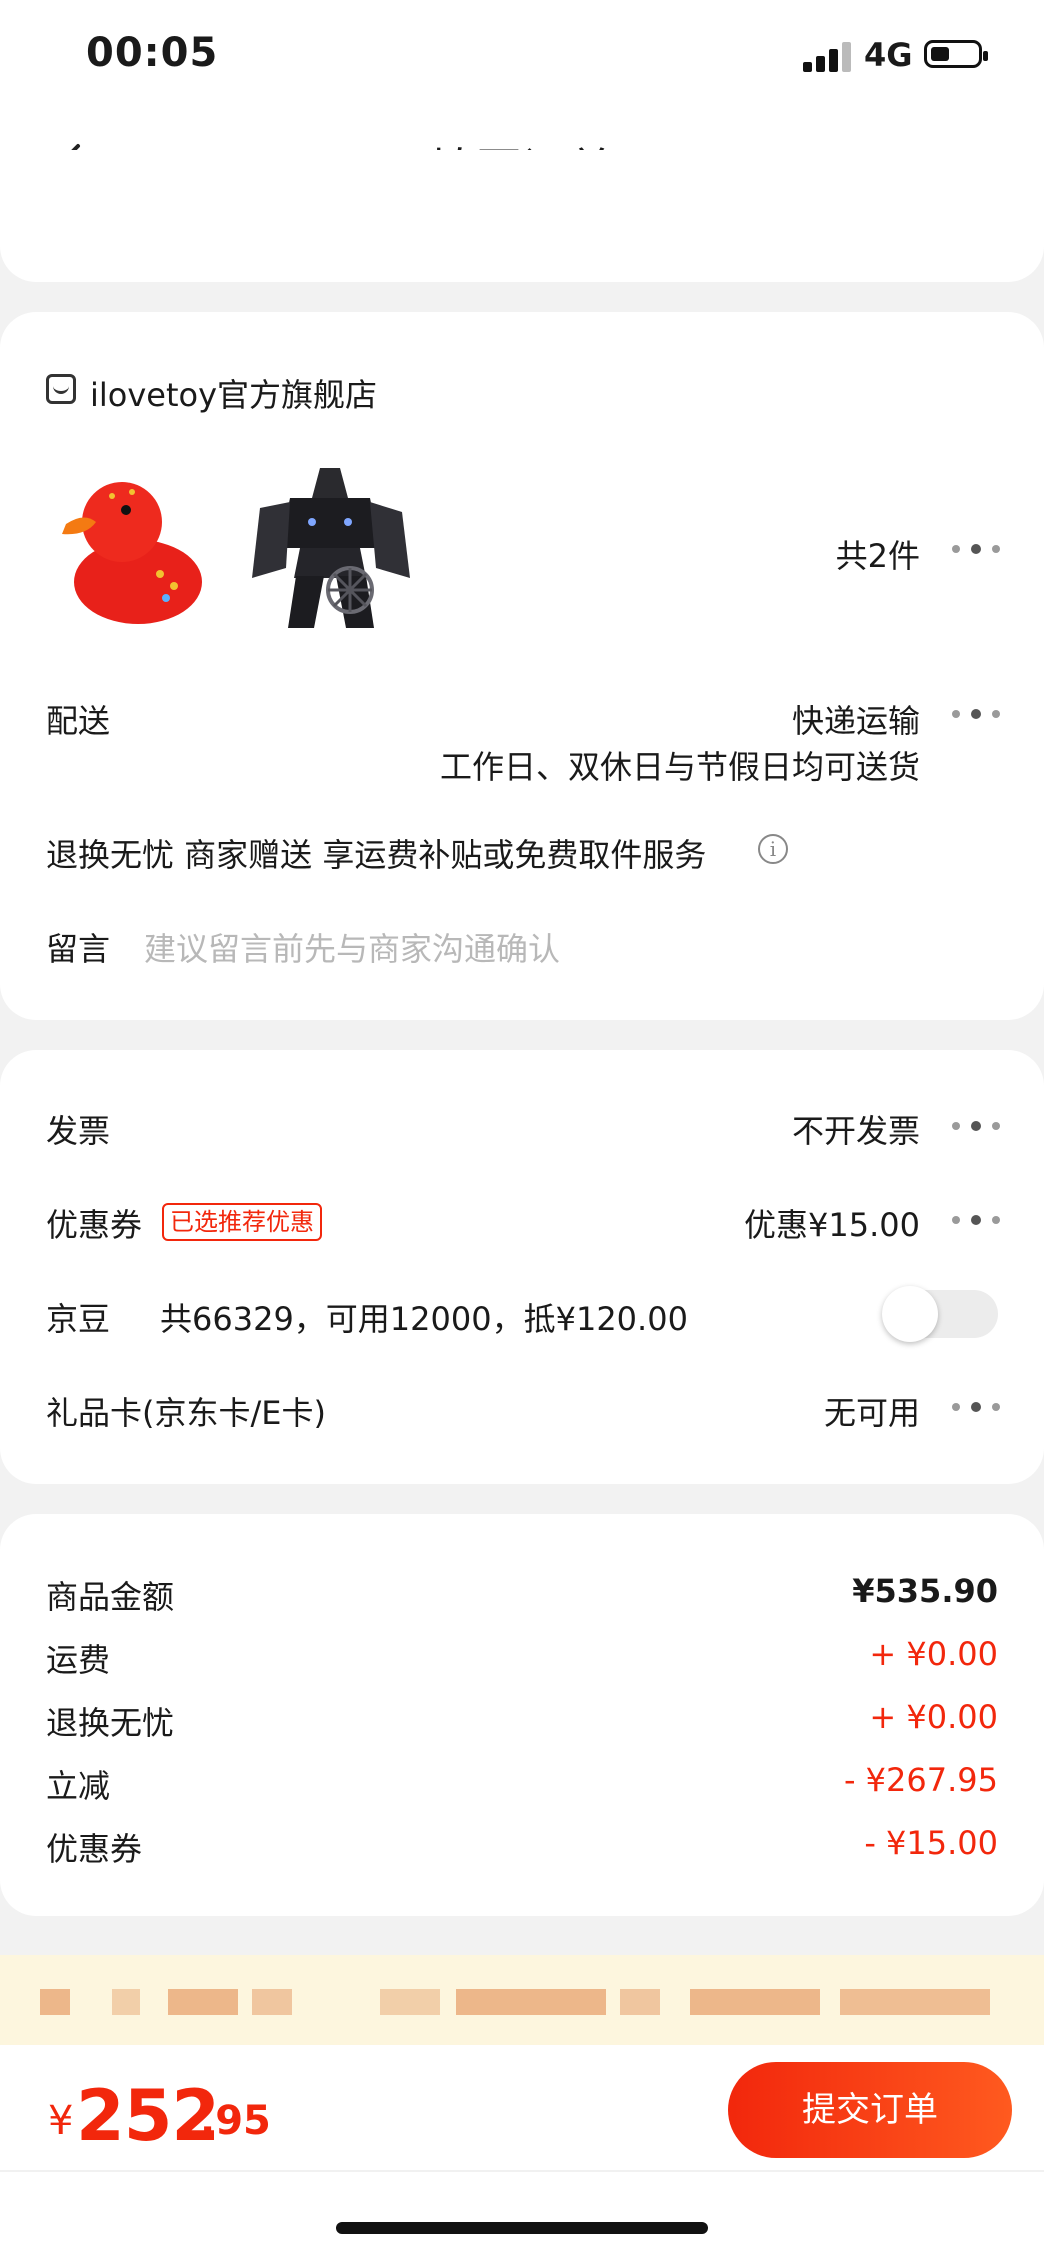 This screenshot has width=1044, height=2259. I want to click on invoice-label: 发票, so click(78, 1131).